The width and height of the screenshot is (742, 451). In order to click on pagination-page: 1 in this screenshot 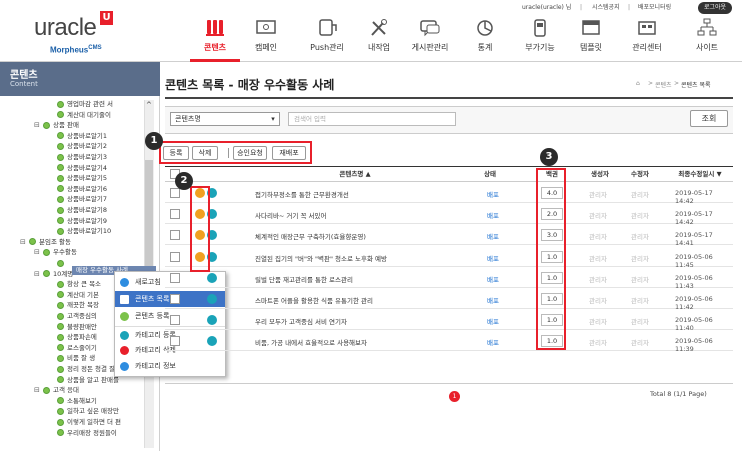, I will do `click(454, 396)`.